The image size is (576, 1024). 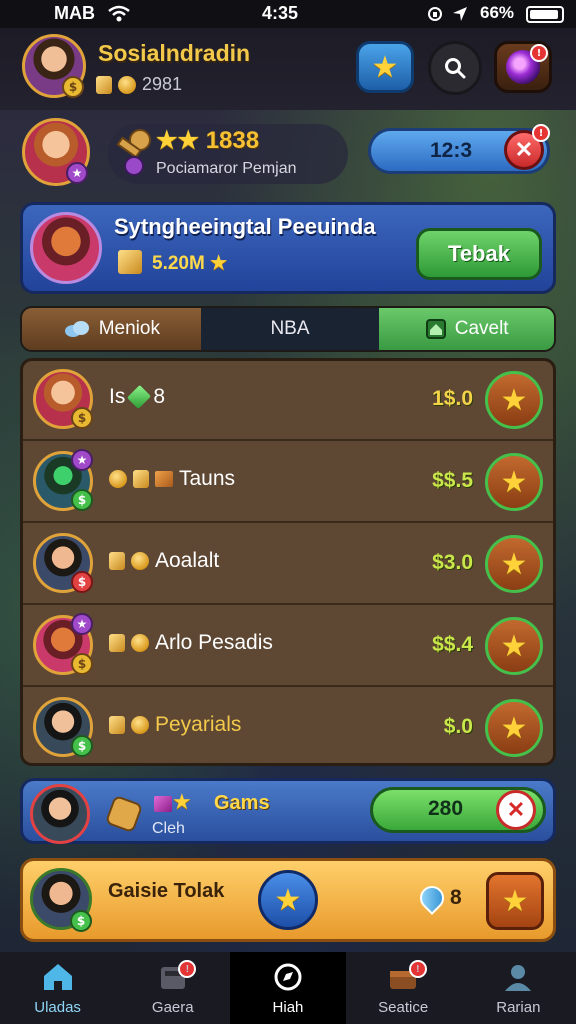 What do you see at coordinates (130, 264) in the screenshot?
I see `gold-stack-icon` at bounding box center [130, 264].